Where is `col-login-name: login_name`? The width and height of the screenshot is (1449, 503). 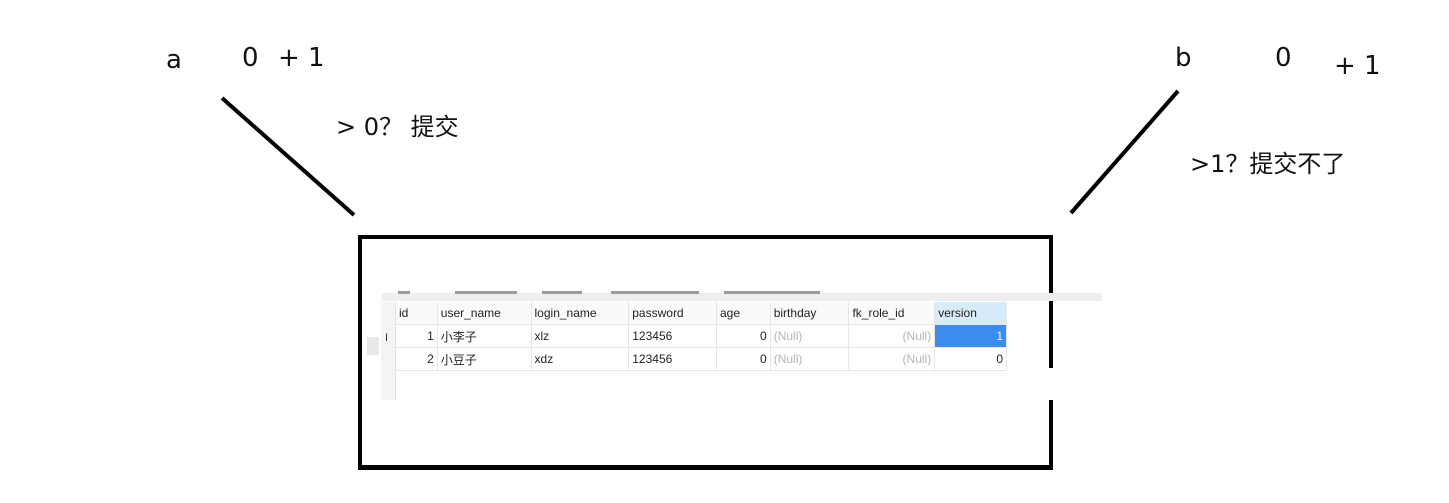 col-login-name: login_name is located at coordinates (580, 313).